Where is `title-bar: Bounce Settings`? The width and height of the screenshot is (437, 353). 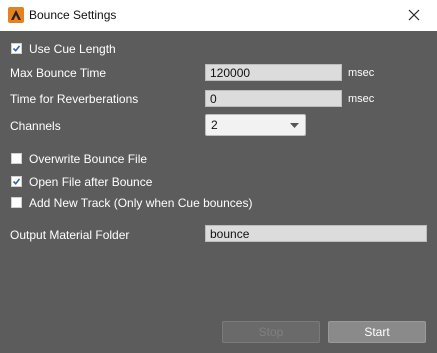
title-bar: Bounce Settings is located at coordinates (218, 15).